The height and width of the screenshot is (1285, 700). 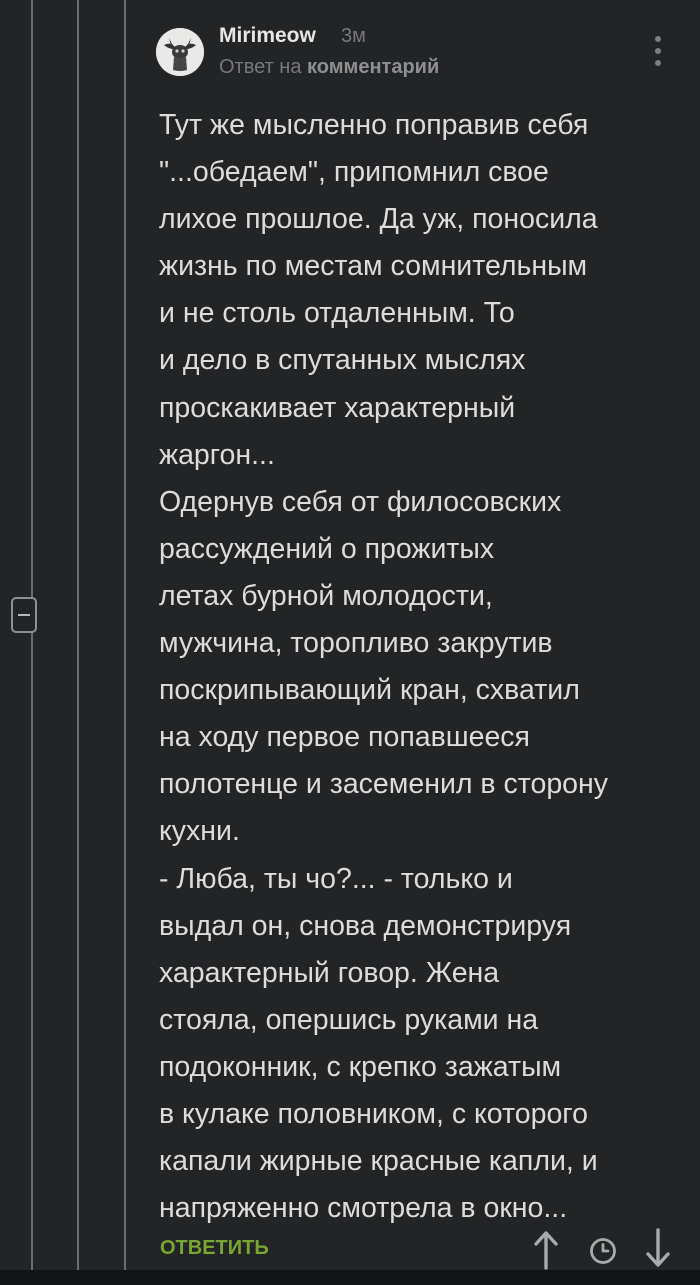 What do you see at coordinates (658, 51) in the screenshot?
I see `more-menu-icon` at bounding box center [658, 51].